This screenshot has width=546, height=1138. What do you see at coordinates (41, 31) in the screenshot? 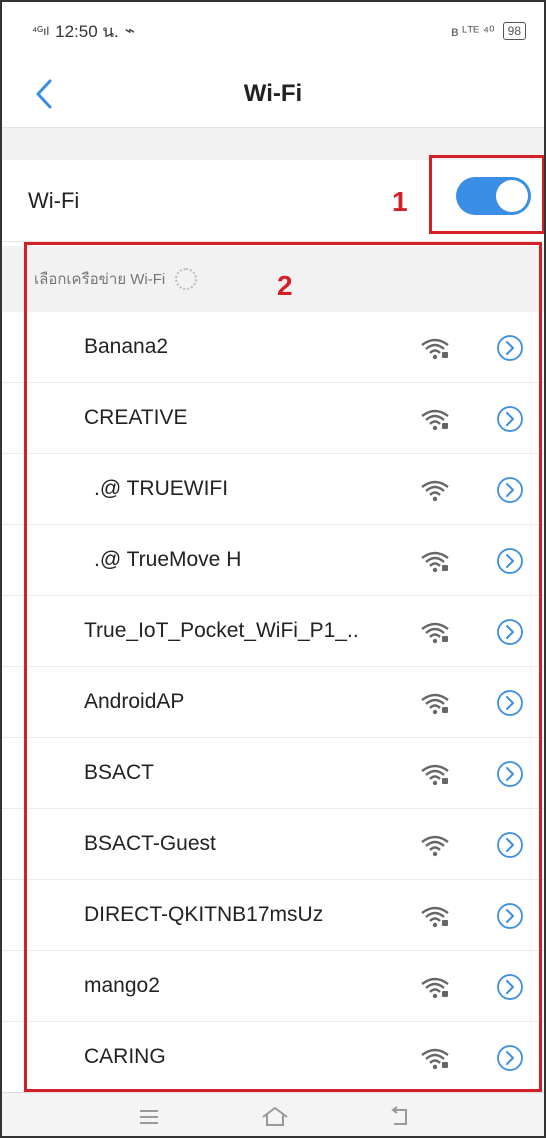
I see `signal-icon: ⁴ᴳıl` at bounding box center [41, 31].